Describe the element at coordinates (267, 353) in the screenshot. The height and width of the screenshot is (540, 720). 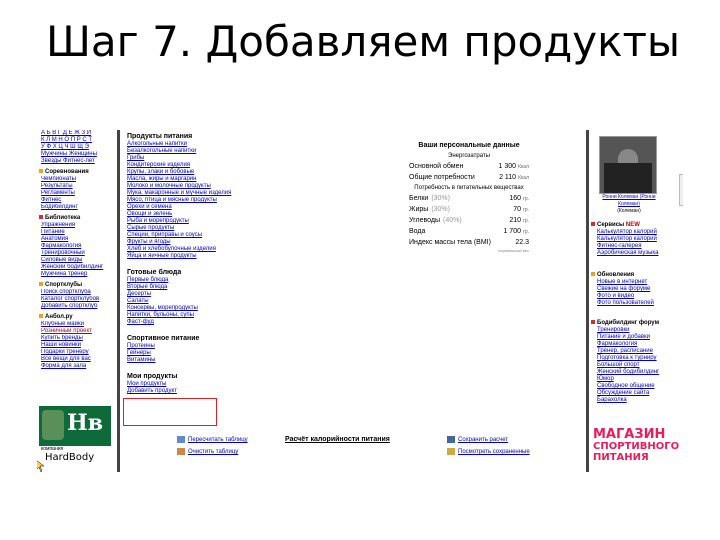
I see `sport-nutrition-link: Гейнеры` at that location.